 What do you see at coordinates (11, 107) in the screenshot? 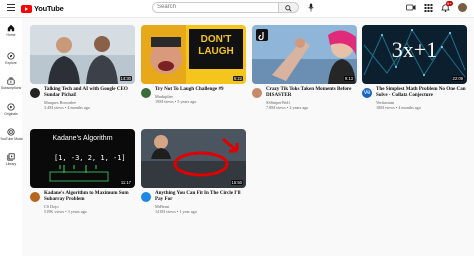
I see `originals-icon` at bounding box center [11, 107].